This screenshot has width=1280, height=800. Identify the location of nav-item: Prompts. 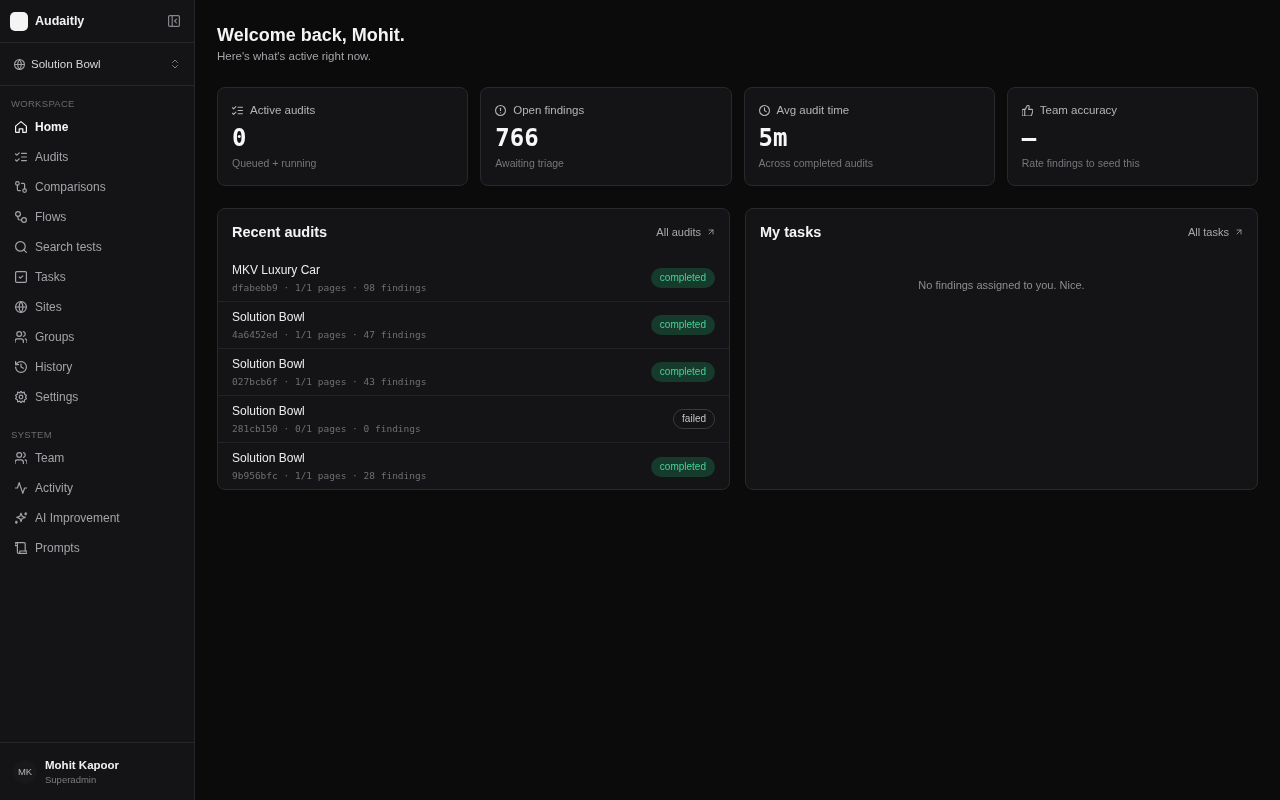
(97, 548).